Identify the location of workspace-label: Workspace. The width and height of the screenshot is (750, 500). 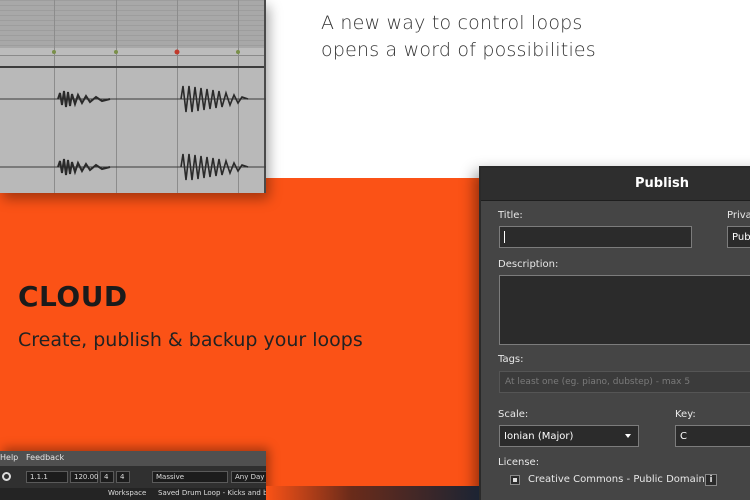
(127, 493).